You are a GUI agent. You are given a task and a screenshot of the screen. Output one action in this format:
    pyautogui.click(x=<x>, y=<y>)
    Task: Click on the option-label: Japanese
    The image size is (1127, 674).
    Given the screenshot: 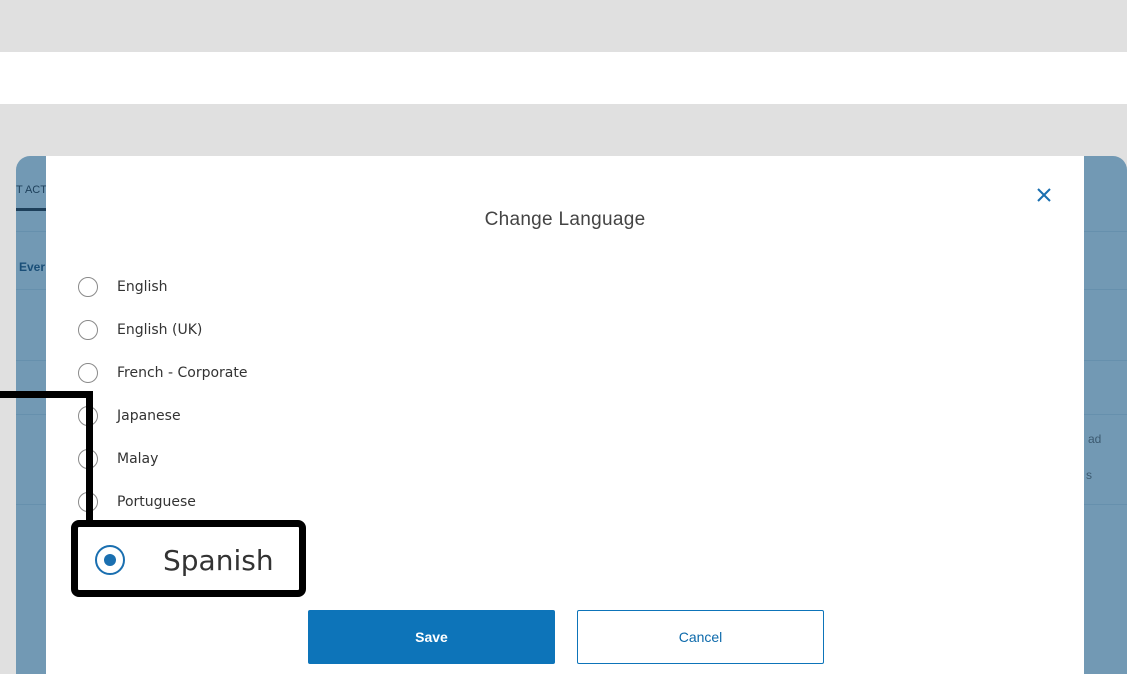 What is the action you would take?
    pyautogui.click(x=149, y=416)
    